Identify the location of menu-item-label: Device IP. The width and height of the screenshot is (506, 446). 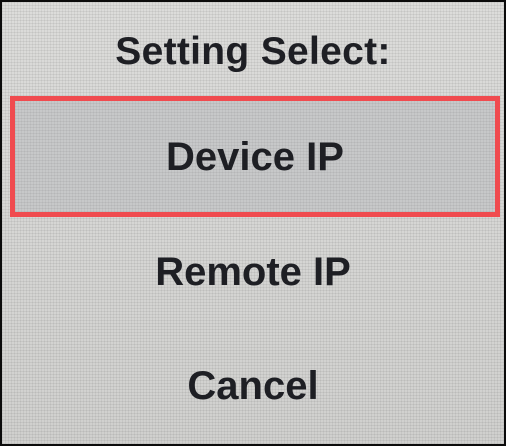
(255, 157).